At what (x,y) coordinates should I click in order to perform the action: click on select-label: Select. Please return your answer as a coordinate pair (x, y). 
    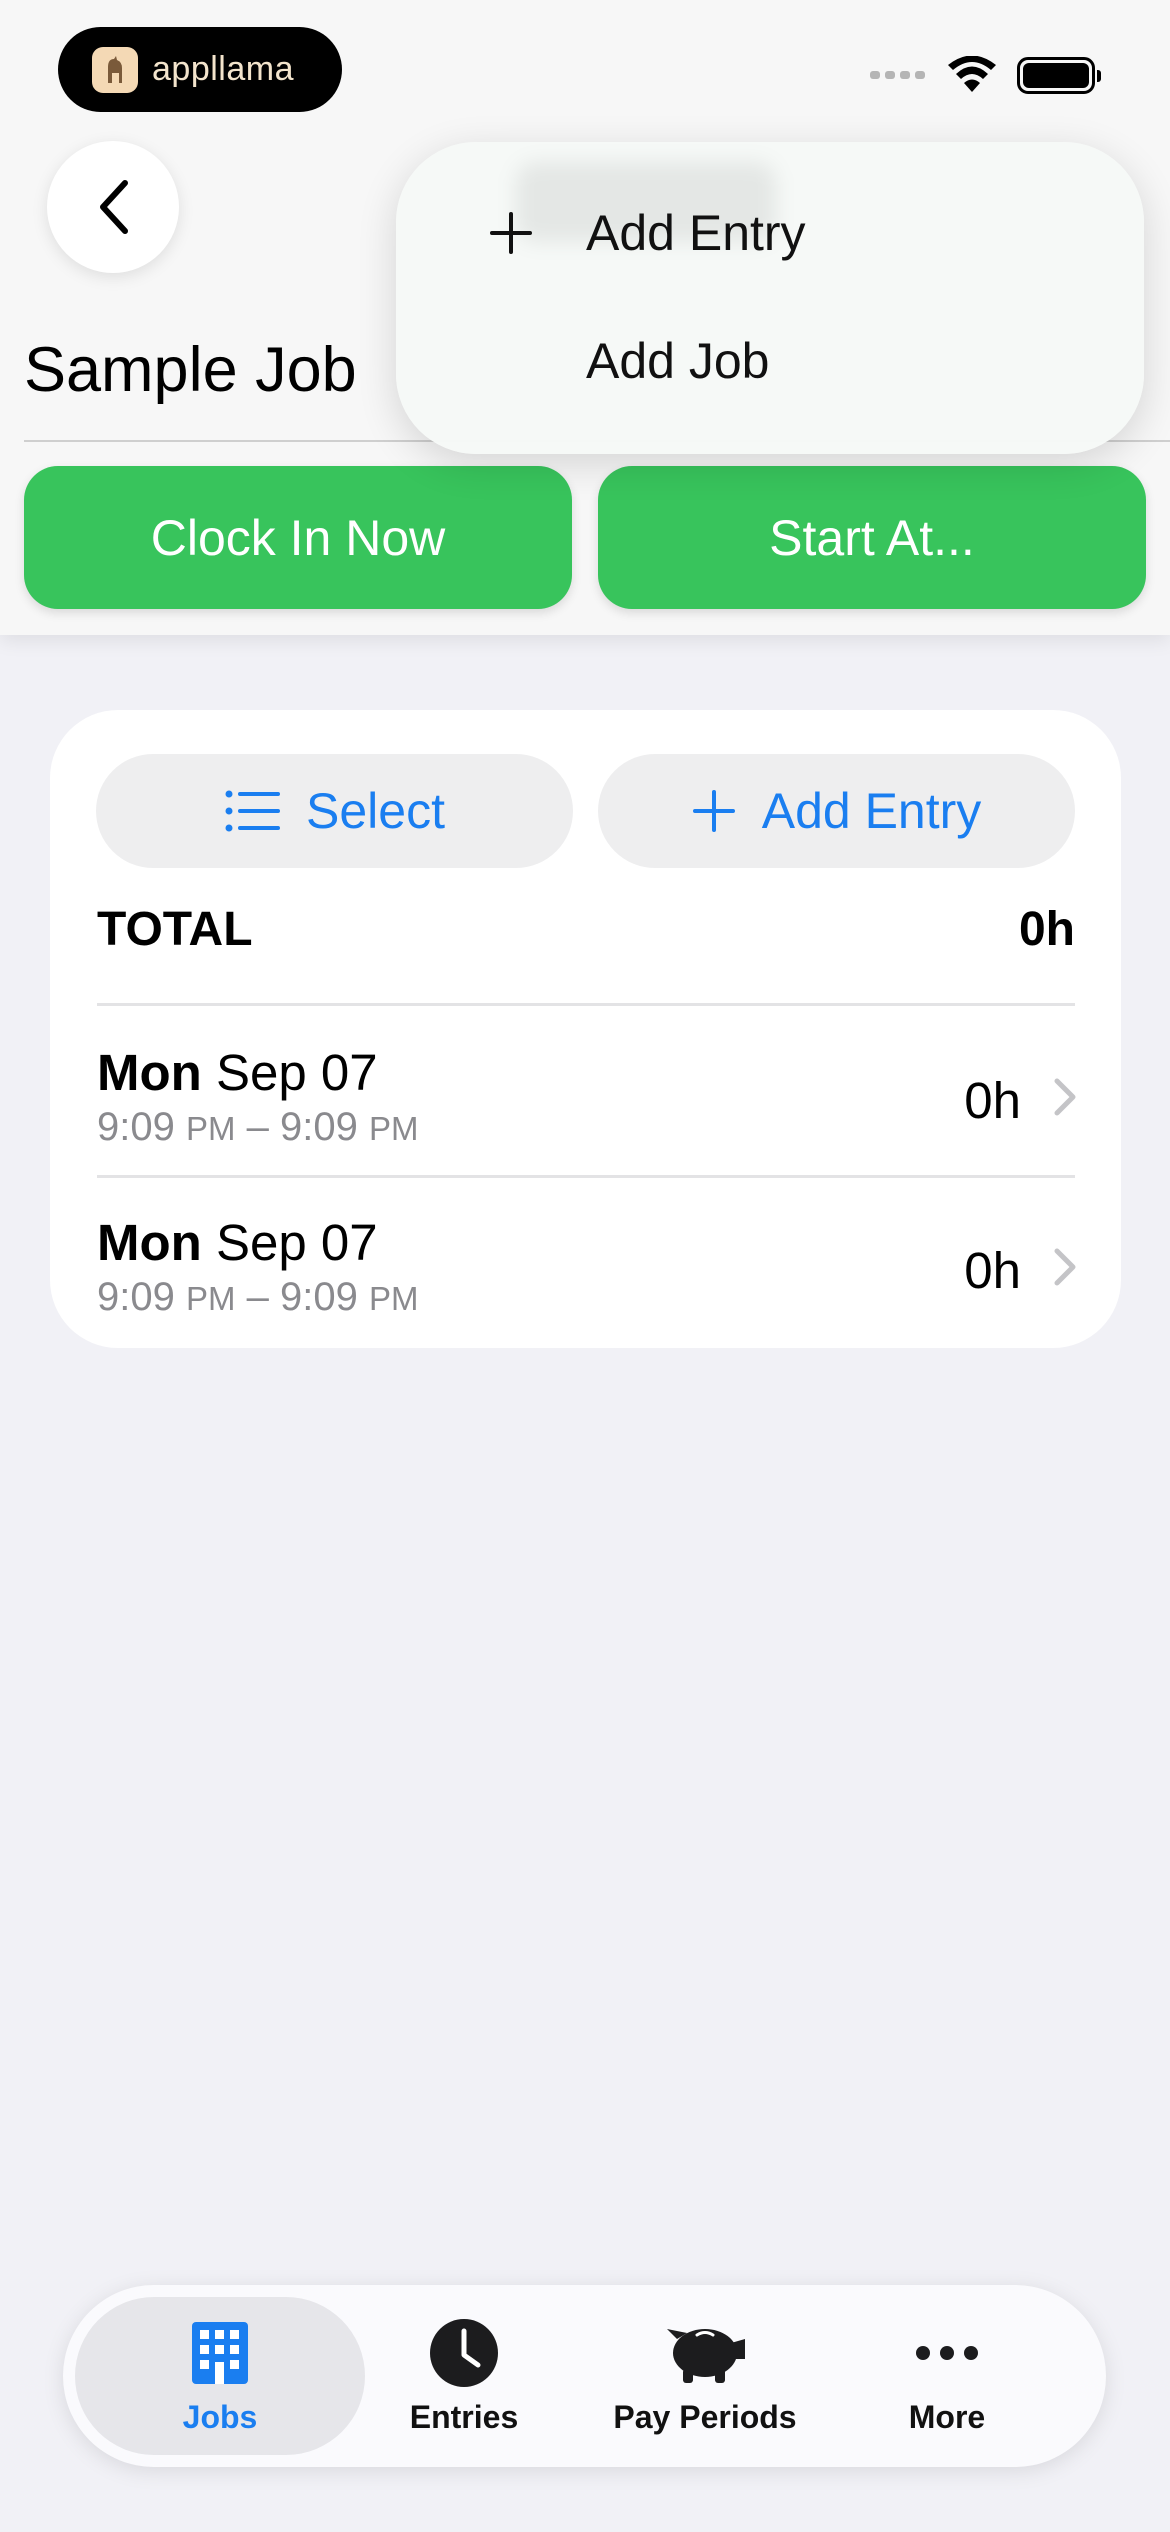
    Looking at the image, I should click on (375, 811).